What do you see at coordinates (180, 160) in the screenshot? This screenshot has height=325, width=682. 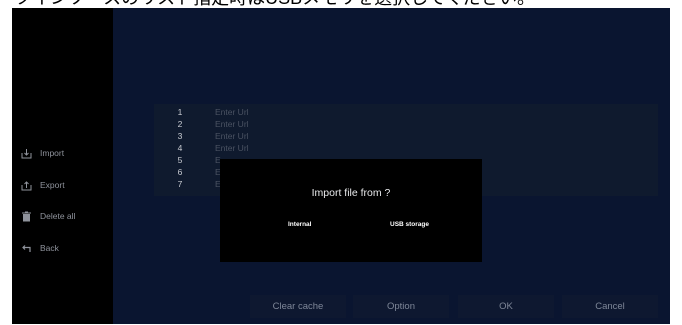 I see `url-index: 5` at bounding box center [180, 160].